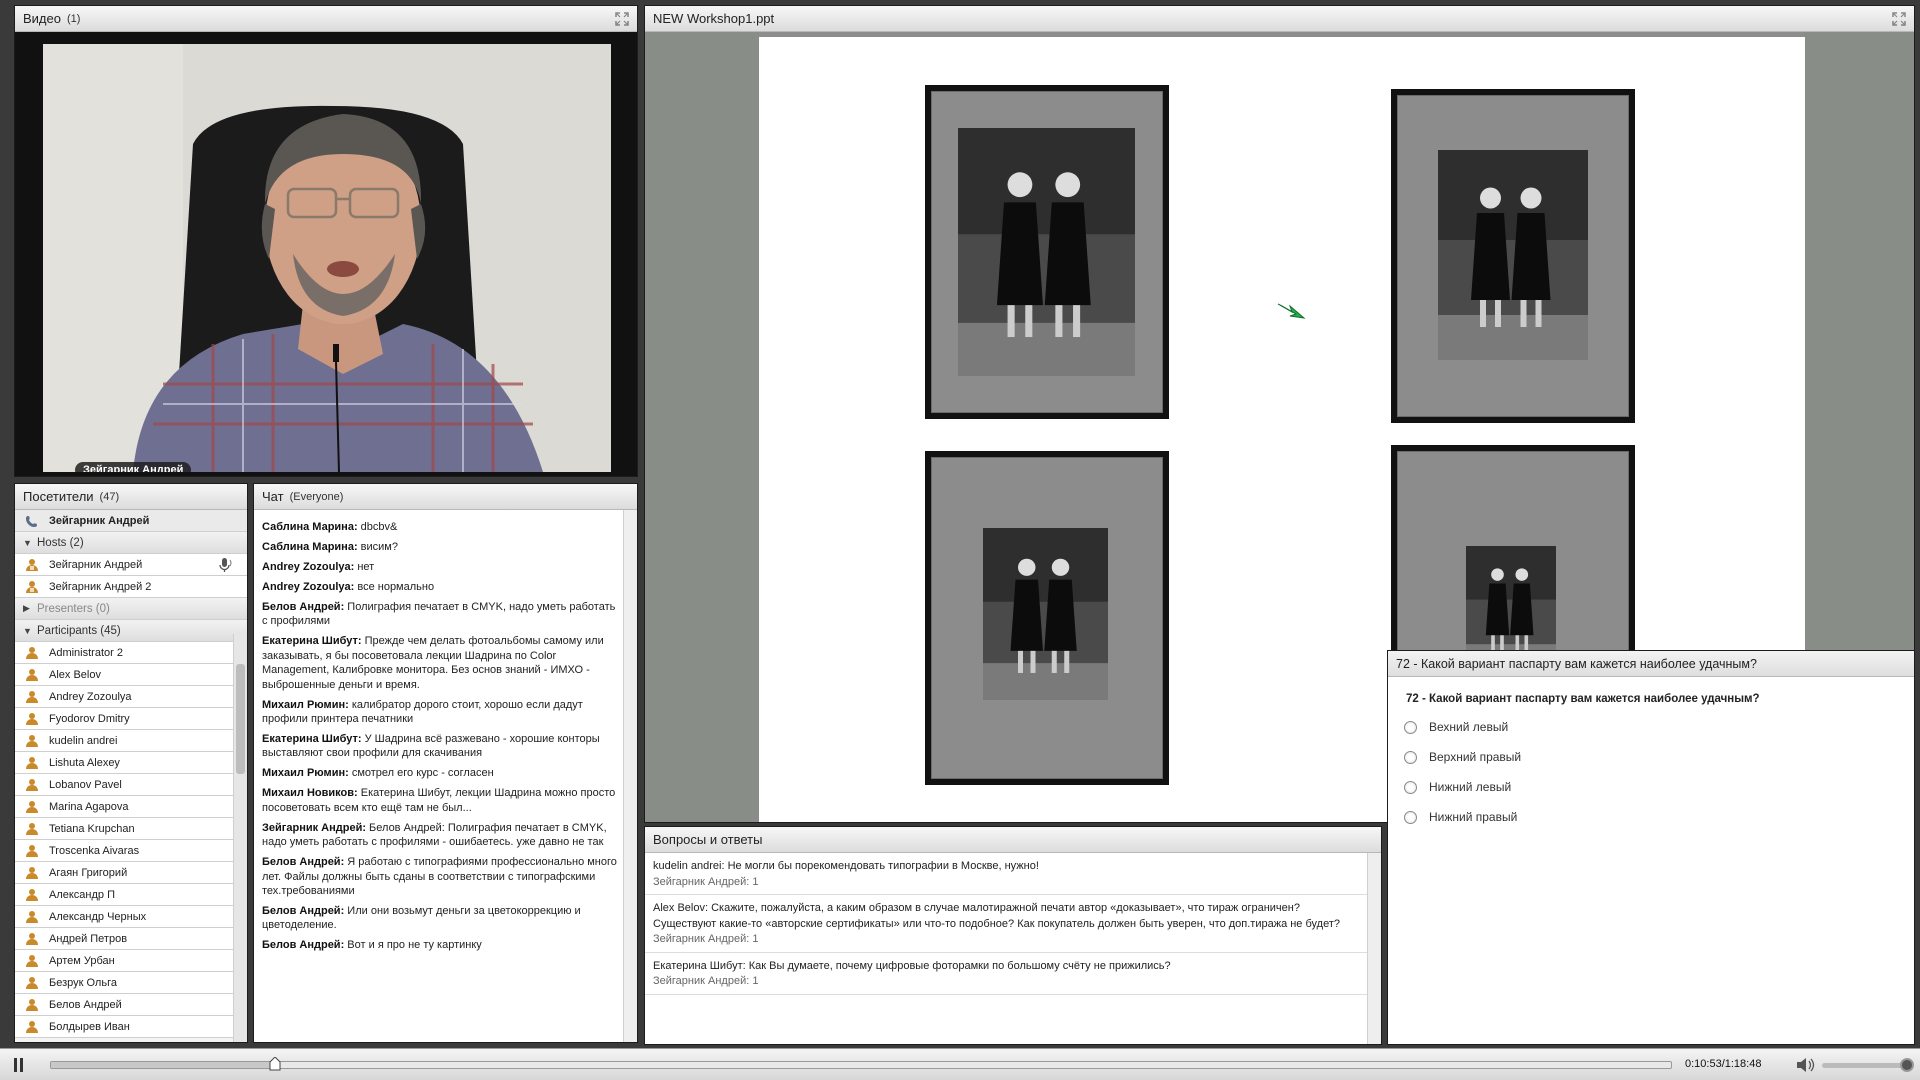 The height and width of the screenshot is (1080, 1920). Describe the element at coordinates (240, 719) in the screenshot. I see `scroll-thumb` at that location.